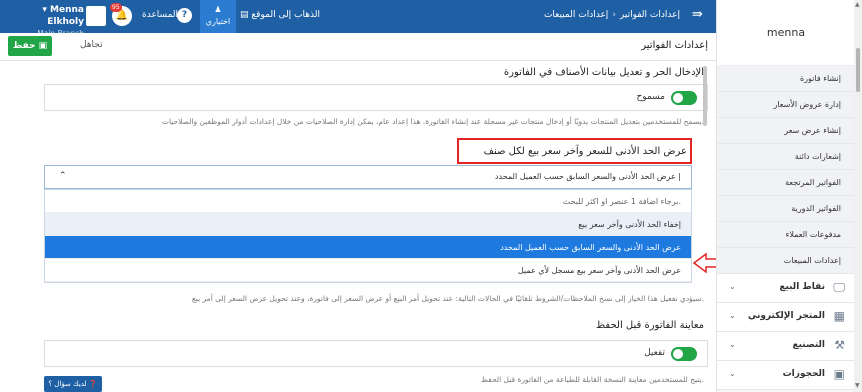  What do you see at coordinates (43, 46) in the screenshot?
I see `floppy-icon: ▣` at bounding box center [43, 46].